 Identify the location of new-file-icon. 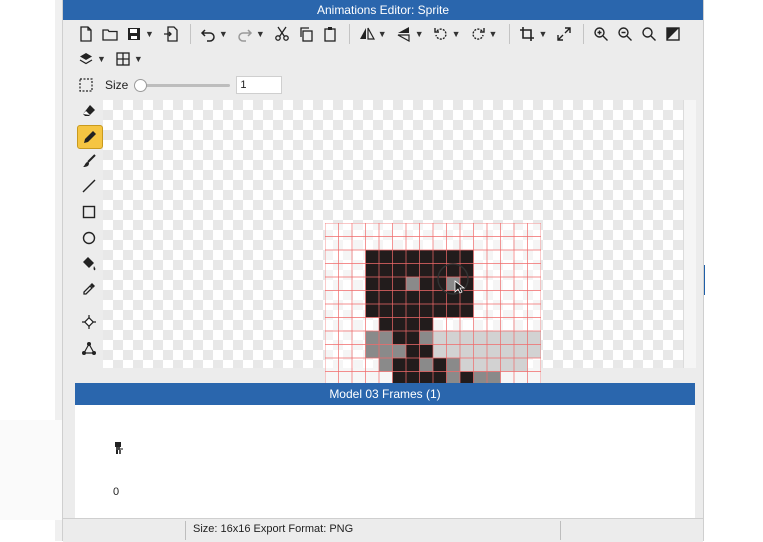
(86, 34).